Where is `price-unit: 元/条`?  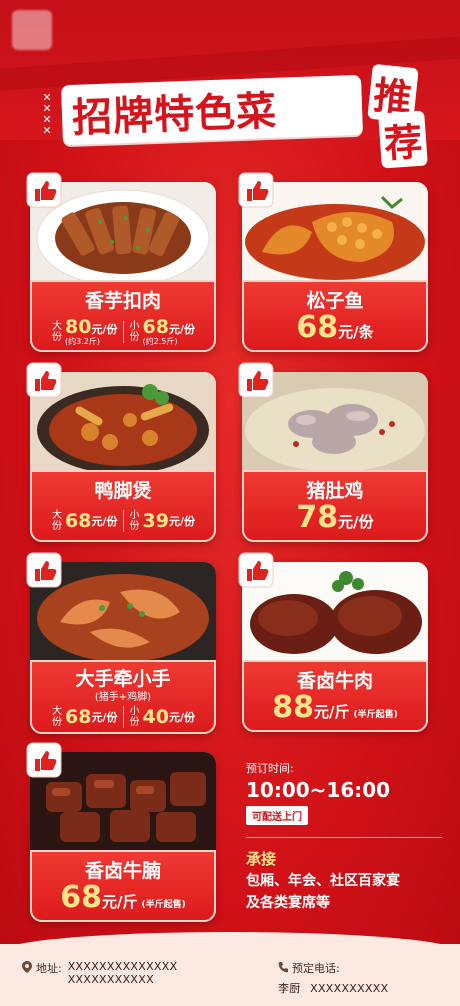 price-unit: 元/条 is located at coordinates (356, 332).